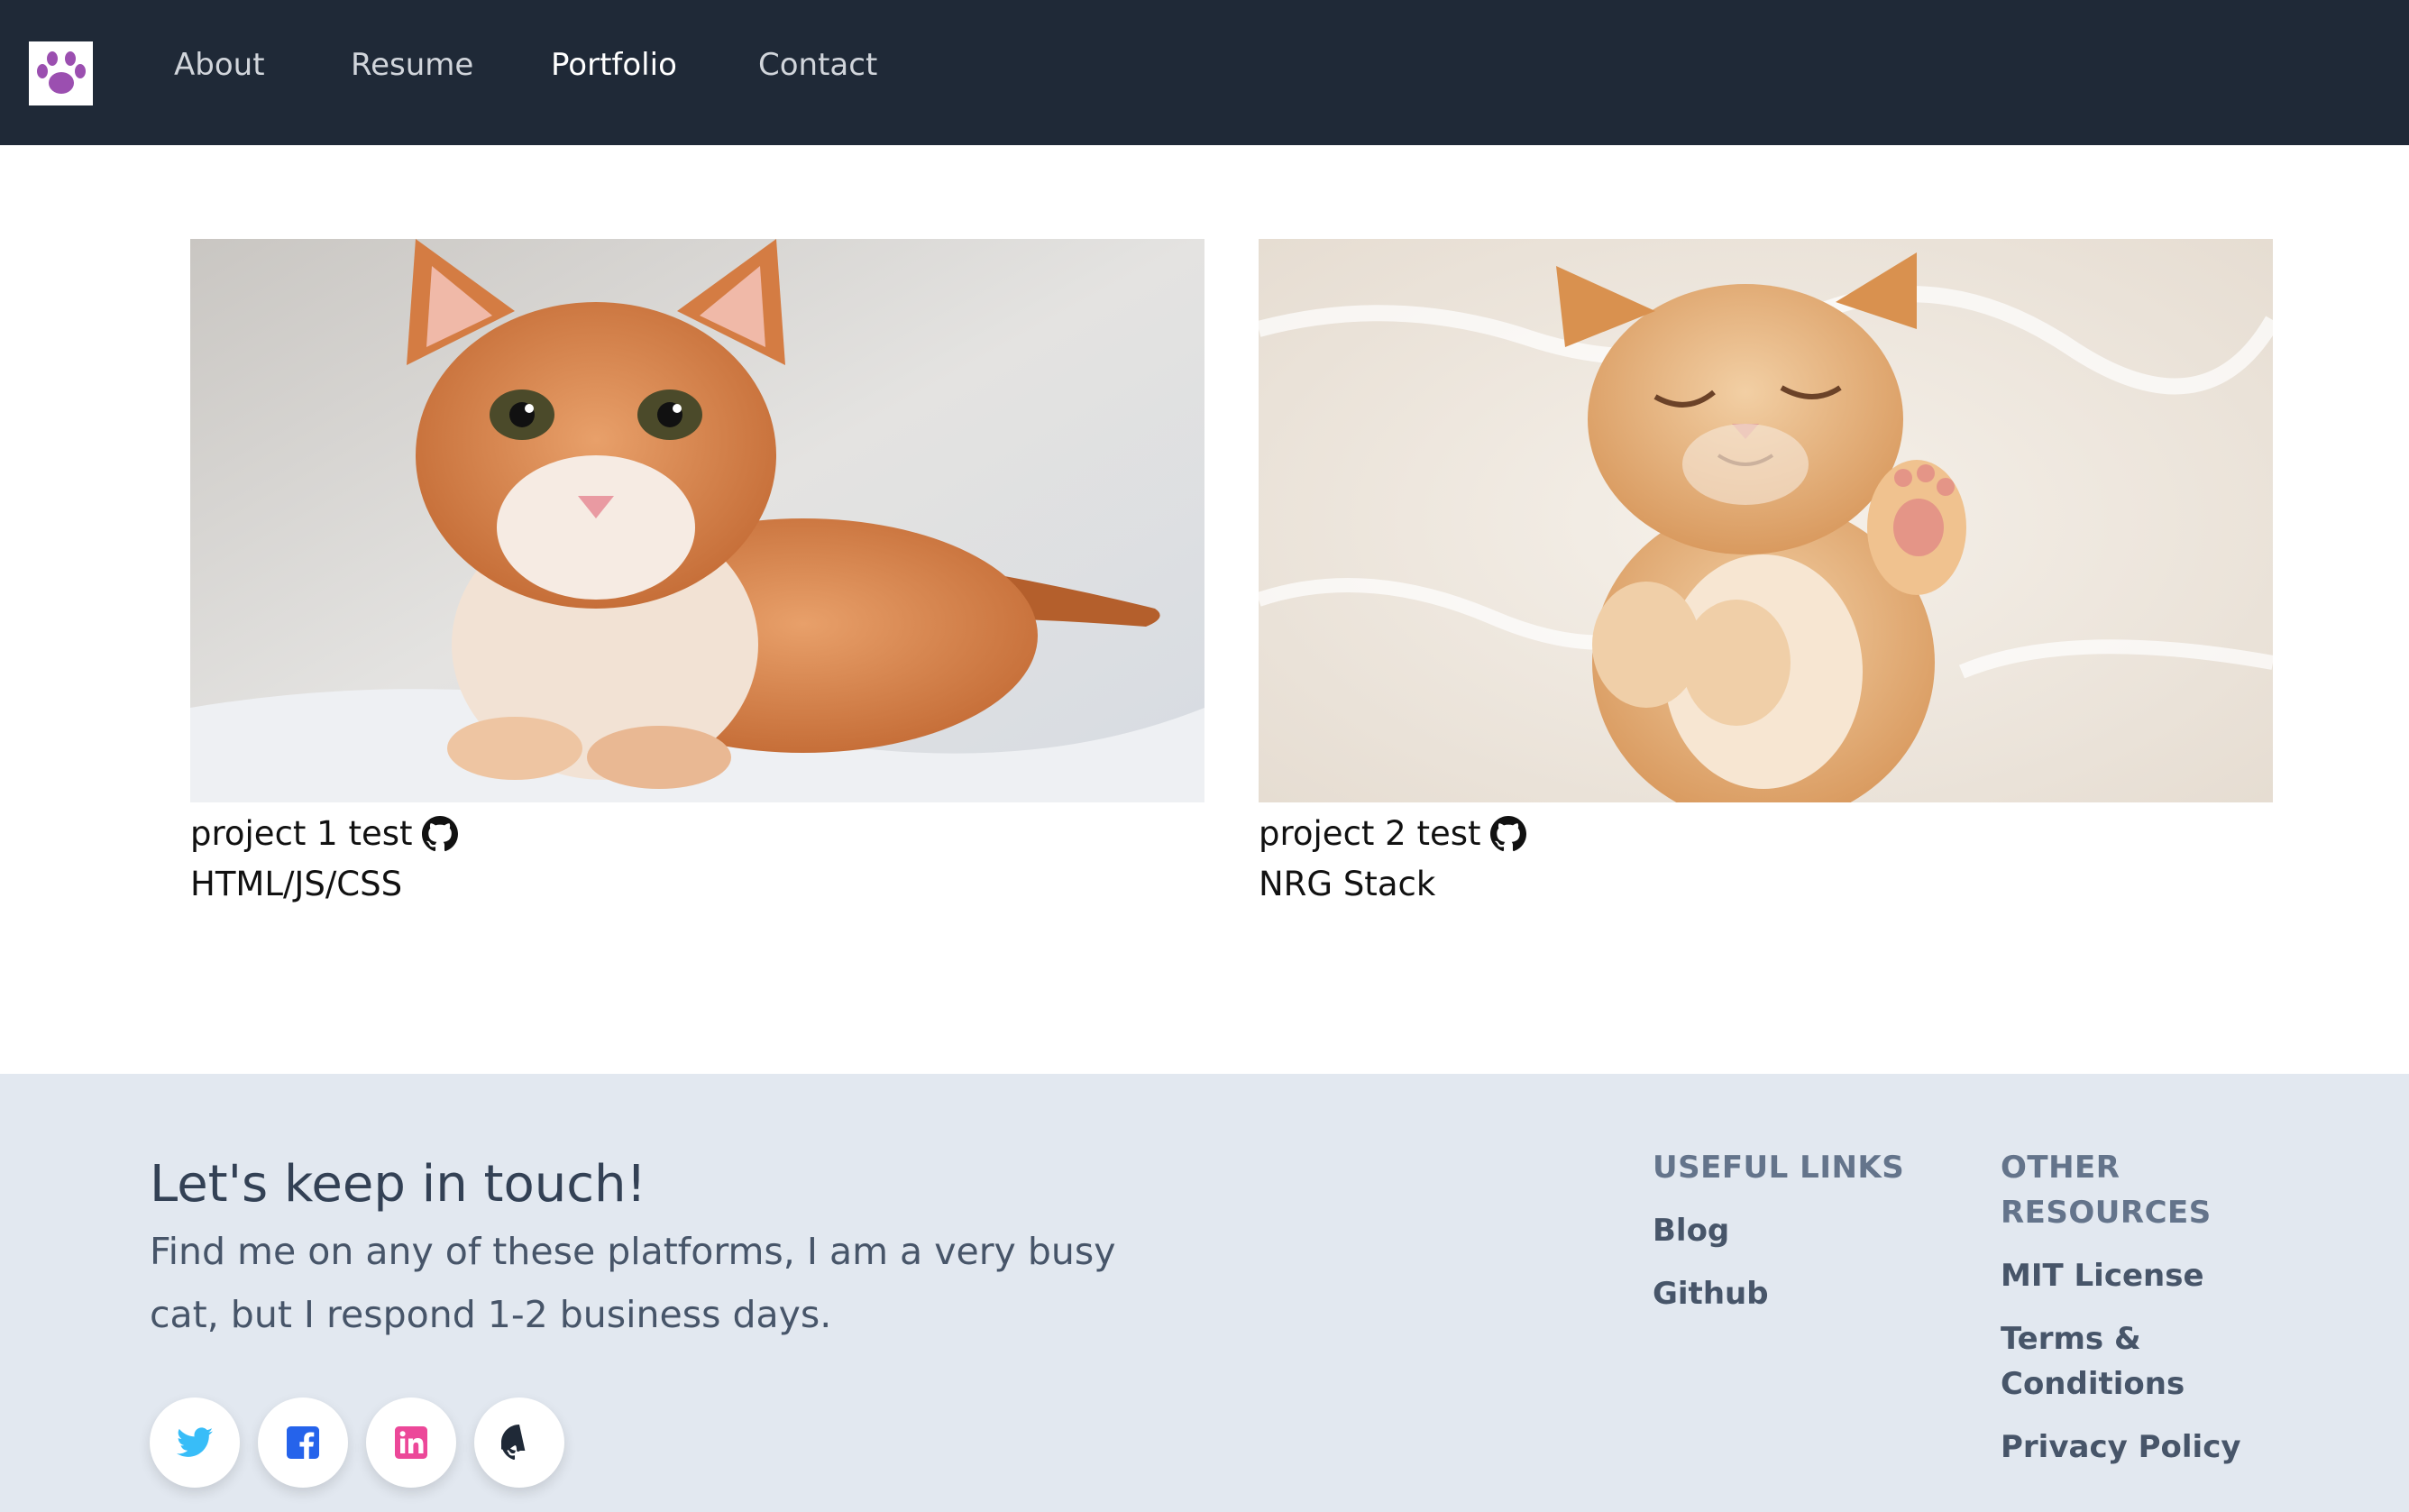 This screenshot has height=1512, width=2409. I want to click on twitter-button, so click(195, 1443).